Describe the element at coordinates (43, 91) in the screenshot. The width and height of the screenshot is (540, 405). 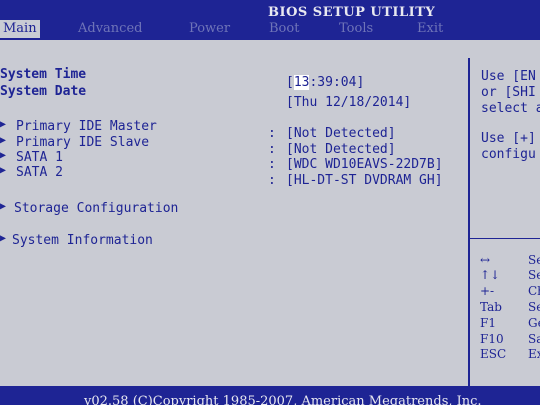
I see `system-date-label: System Date` at that location.